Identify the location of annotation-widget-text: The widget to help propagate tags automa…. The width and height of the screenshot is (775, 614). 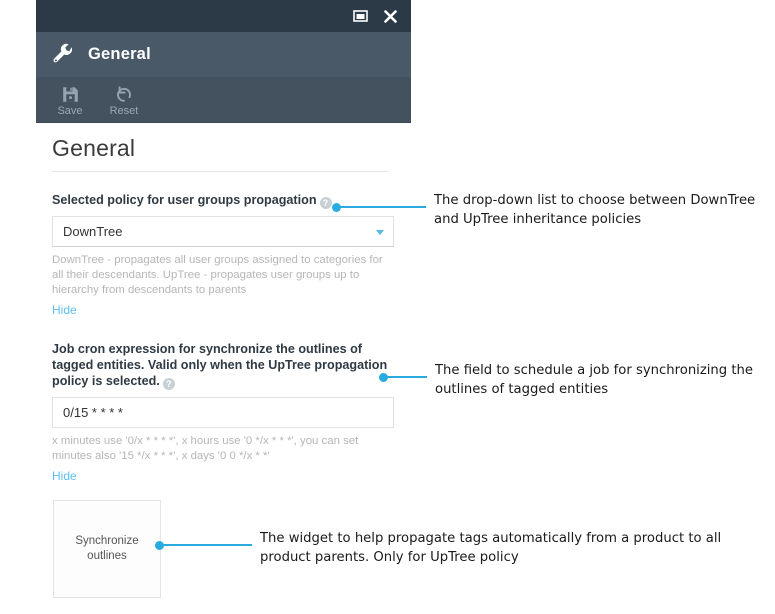
(490, 548).